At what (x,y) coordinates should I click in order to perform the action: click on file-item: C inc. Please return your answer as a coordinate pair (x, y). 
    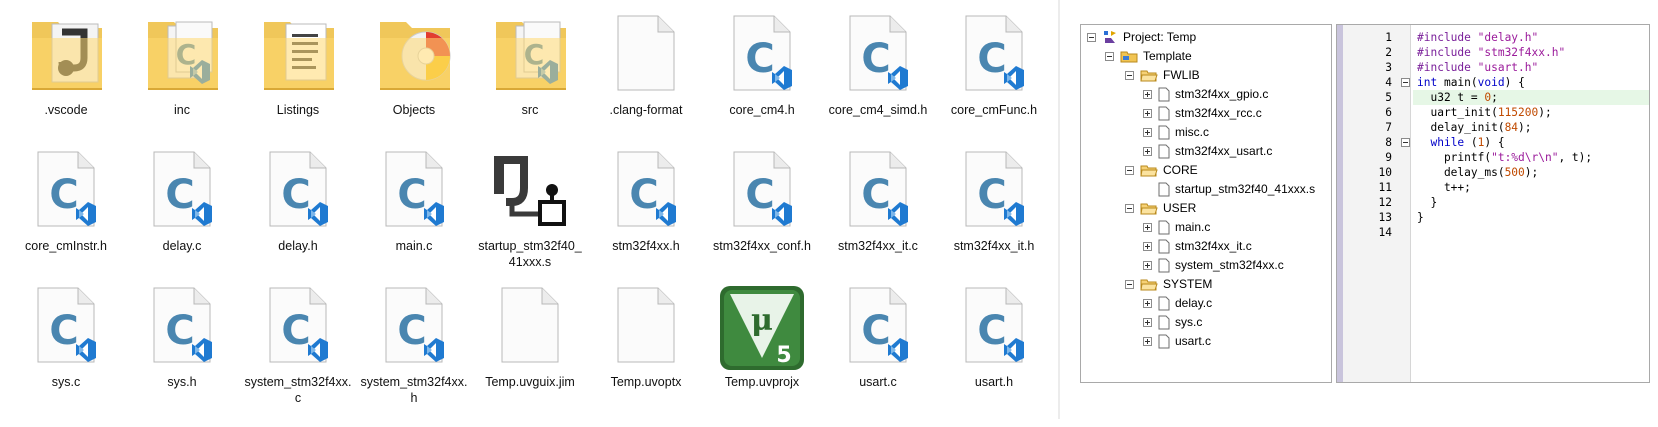
    Looking at the image, I should click on (182, 76).